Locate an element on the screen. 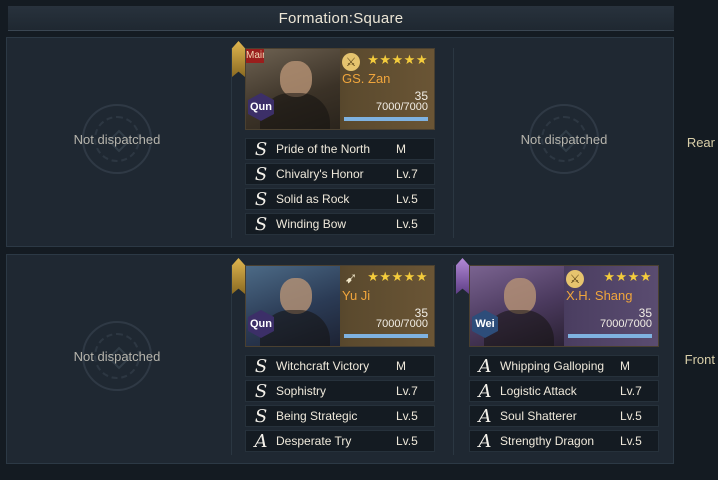 This screenshot has width=718, height=480. hero-name: GS. Zan is located at coordinates (366, 78).